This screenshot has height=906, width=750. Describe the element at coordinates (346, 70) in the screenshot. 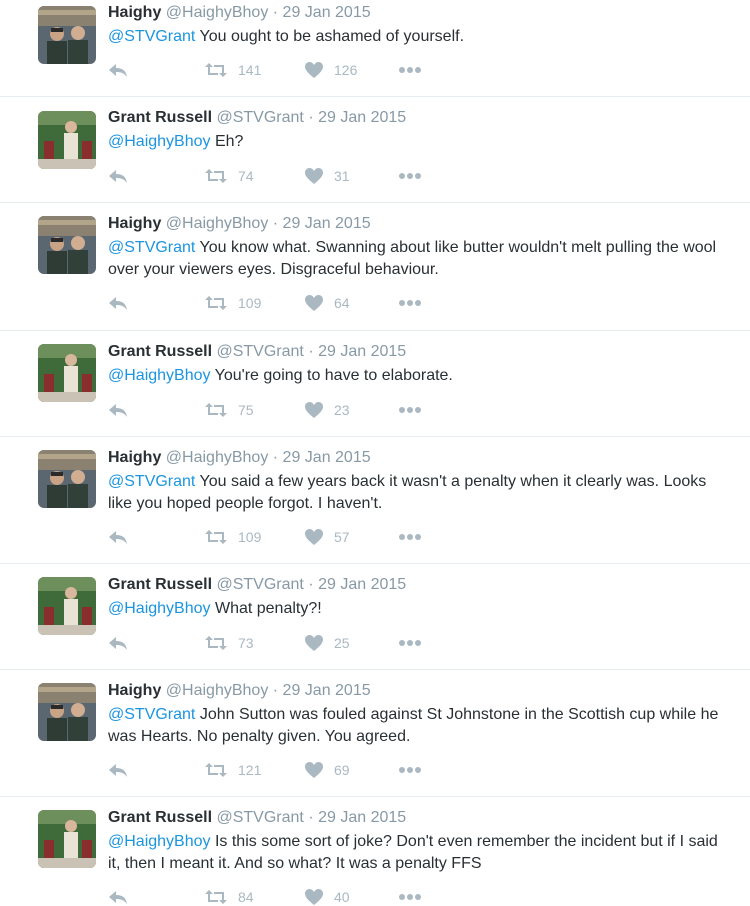

I see `like-count: 126` at that location.